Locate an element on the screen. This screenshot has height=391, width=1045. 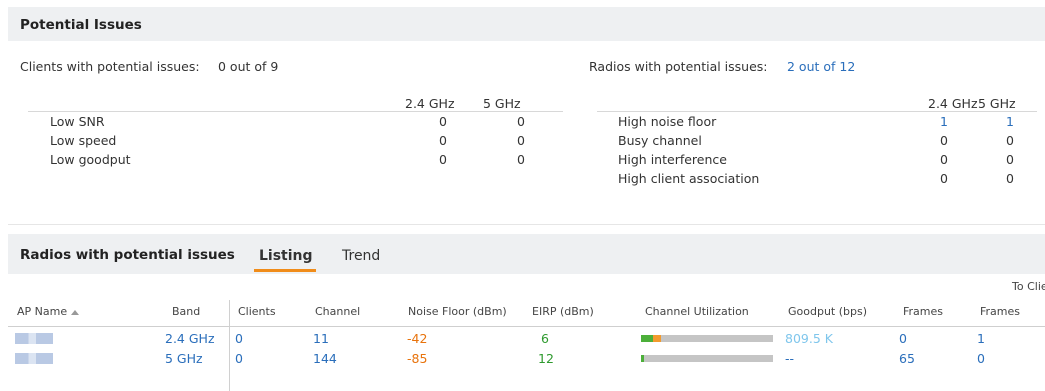
potential-issues-title: Potential Issues is located at coordinates (81, 25).